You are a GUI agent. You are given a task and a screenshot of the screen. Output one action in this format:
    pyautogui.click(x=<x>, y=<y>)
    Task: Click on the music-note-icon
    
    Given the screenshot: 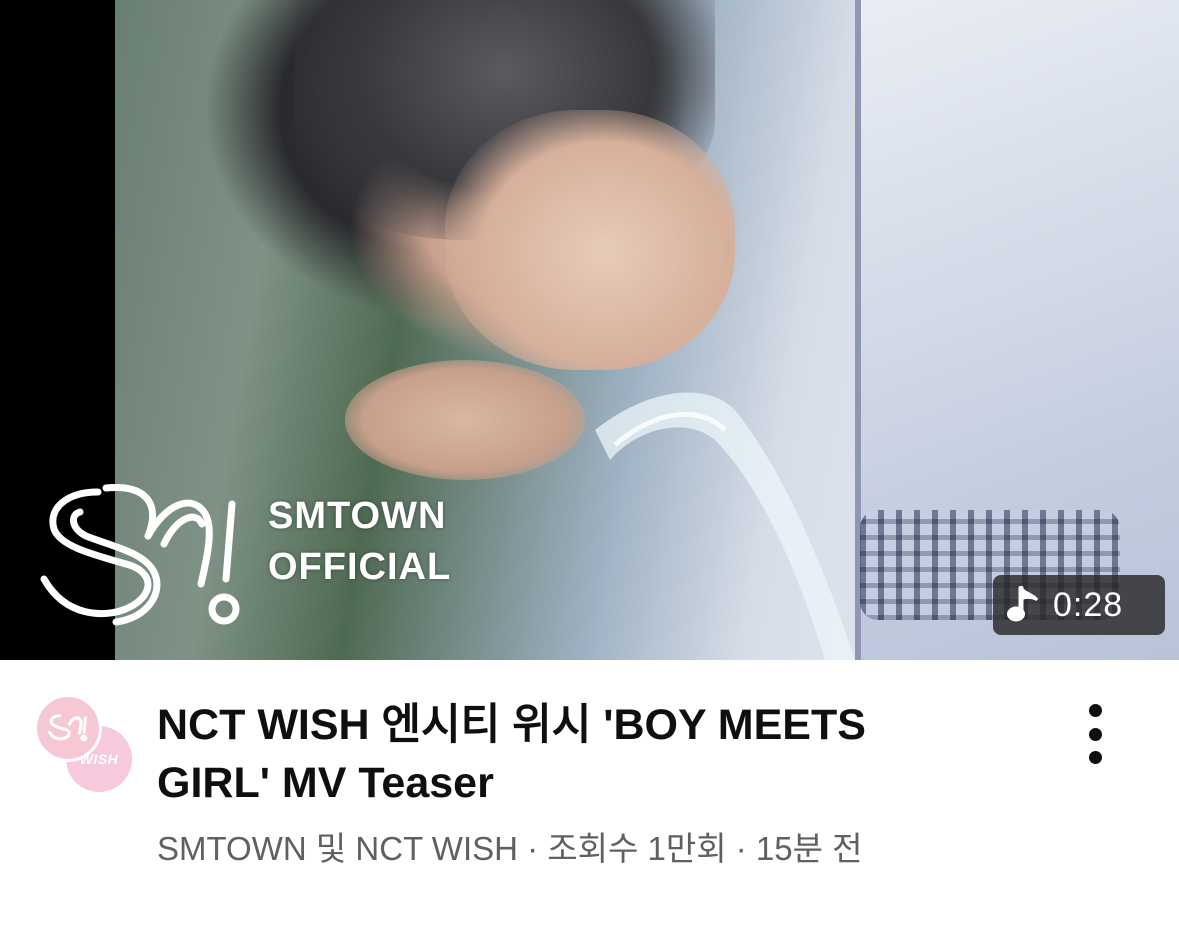 What is the action you would take?
    pyautogui.click(x=1023, y=604)
    